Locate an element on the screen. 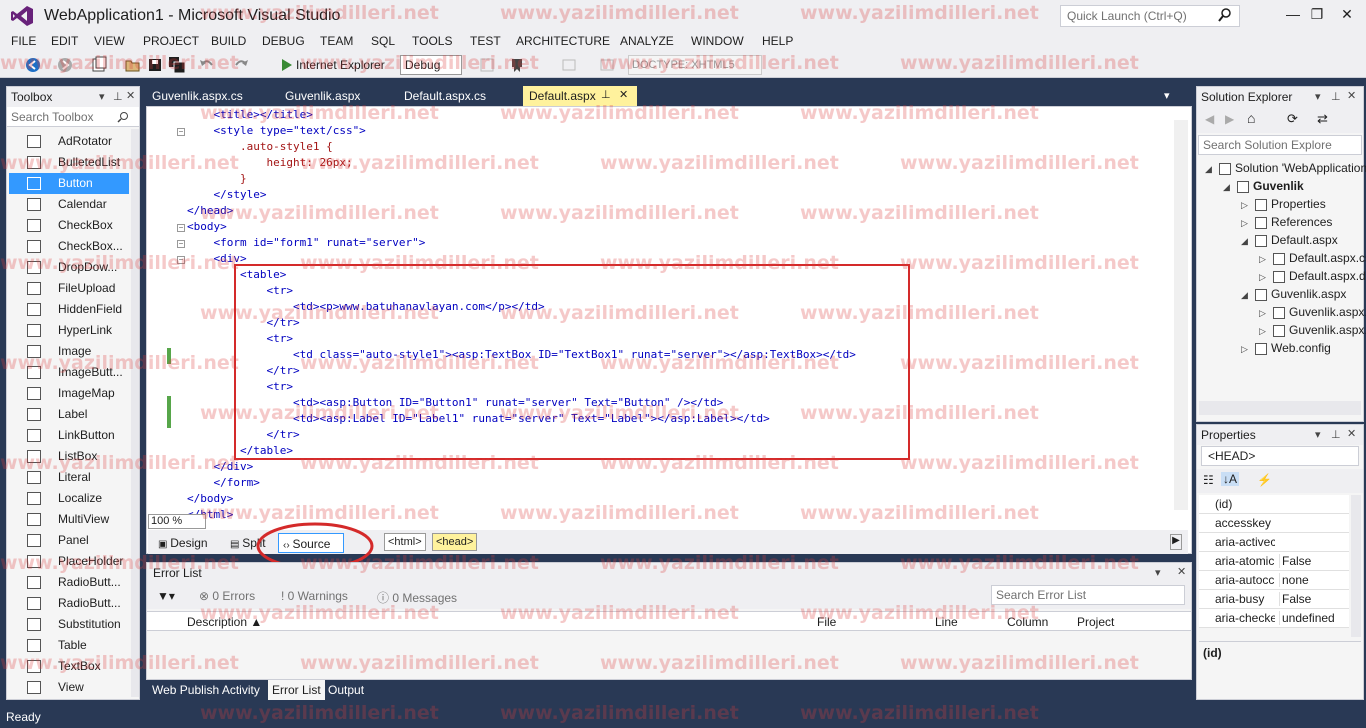 This screenshot has width=1366, height=728. toolbox-item: Table is located at coordinates (69, 645).